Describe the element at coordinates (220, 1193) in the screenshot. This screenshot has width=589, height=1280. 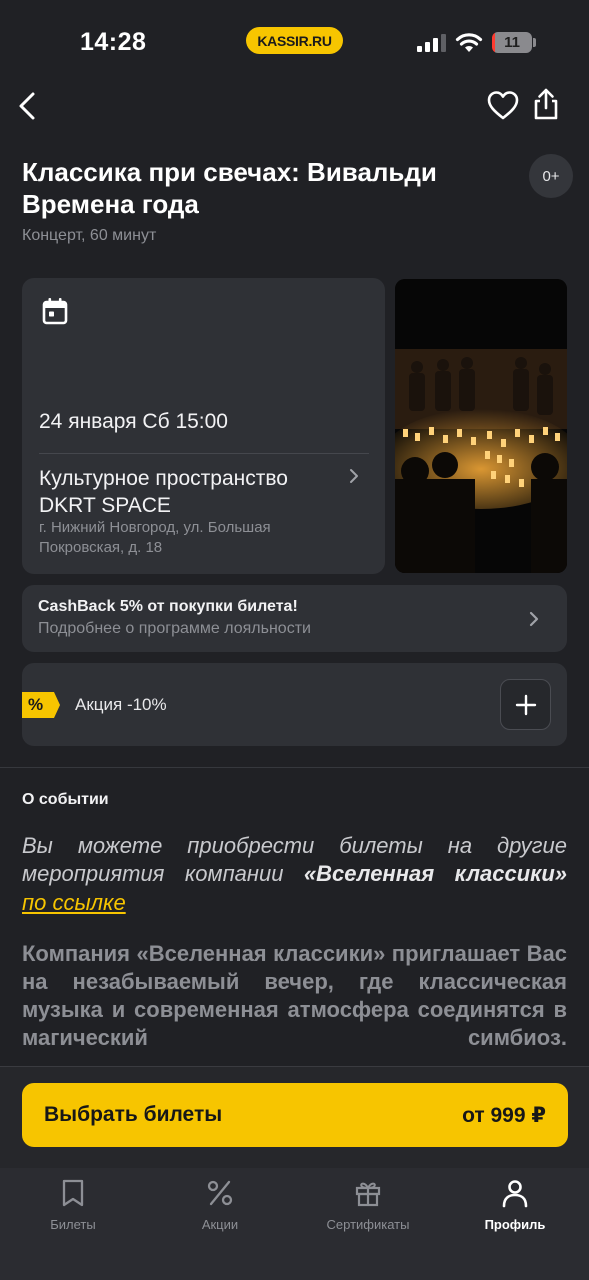
I see `percent-icon` at that location.